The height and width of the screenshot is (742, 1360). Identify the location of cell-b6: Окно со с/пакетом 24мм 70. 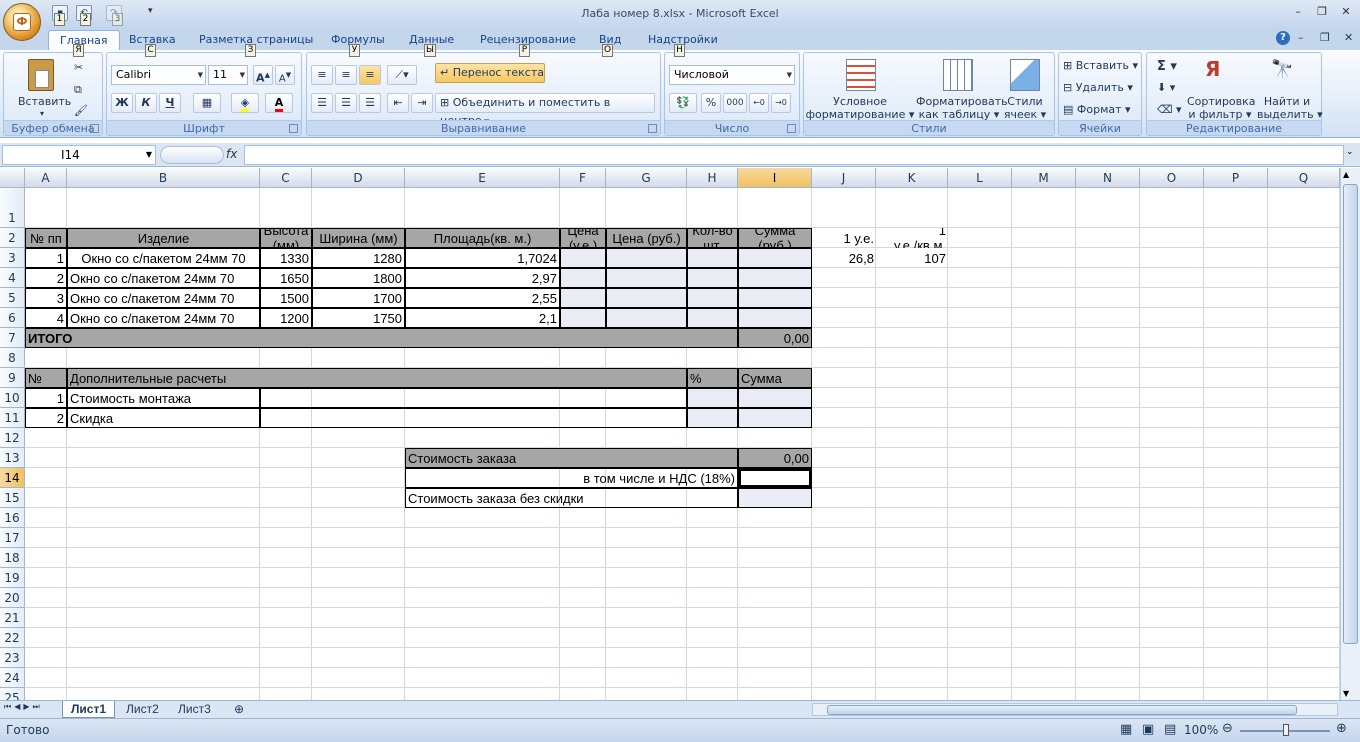
(163, 318).